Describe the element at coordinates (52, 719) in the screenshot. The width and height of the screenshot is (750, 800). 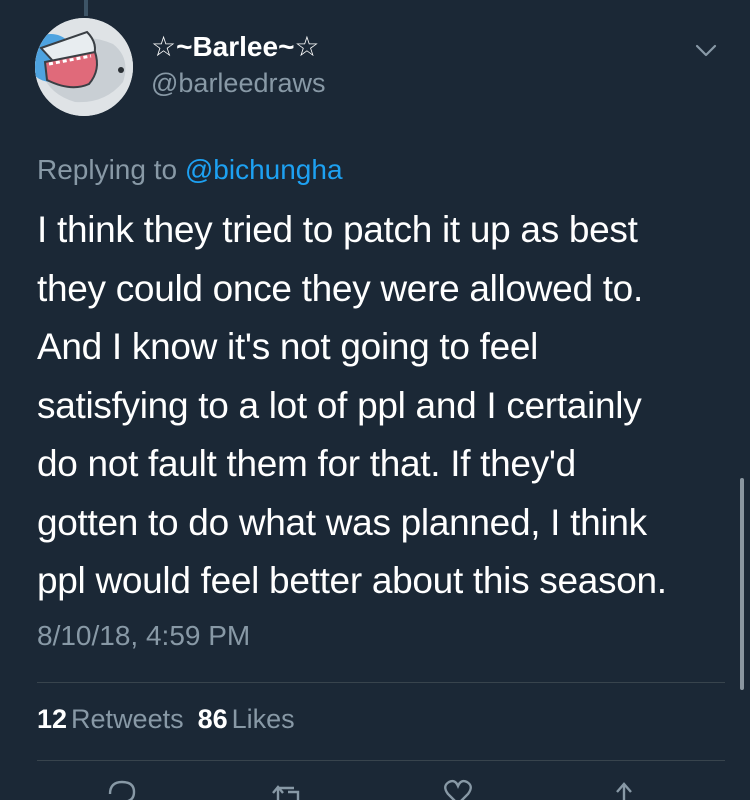
I see `retweets-count: 12` at that location.